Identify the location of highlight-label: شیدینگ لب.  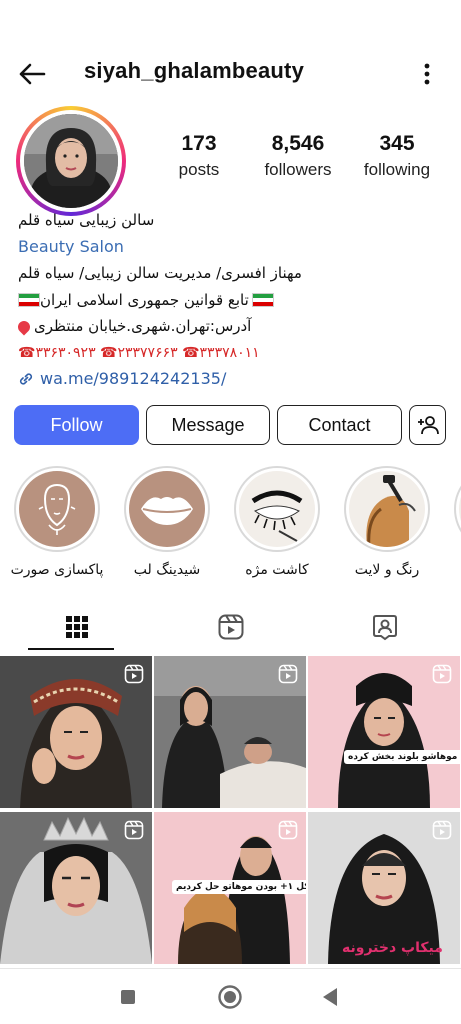
(167, 570).